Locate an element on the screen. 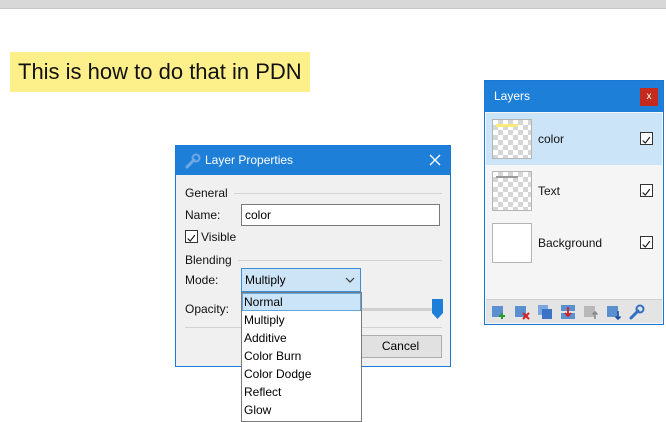  layers-close-button: x is located at coordinates (649, 97).